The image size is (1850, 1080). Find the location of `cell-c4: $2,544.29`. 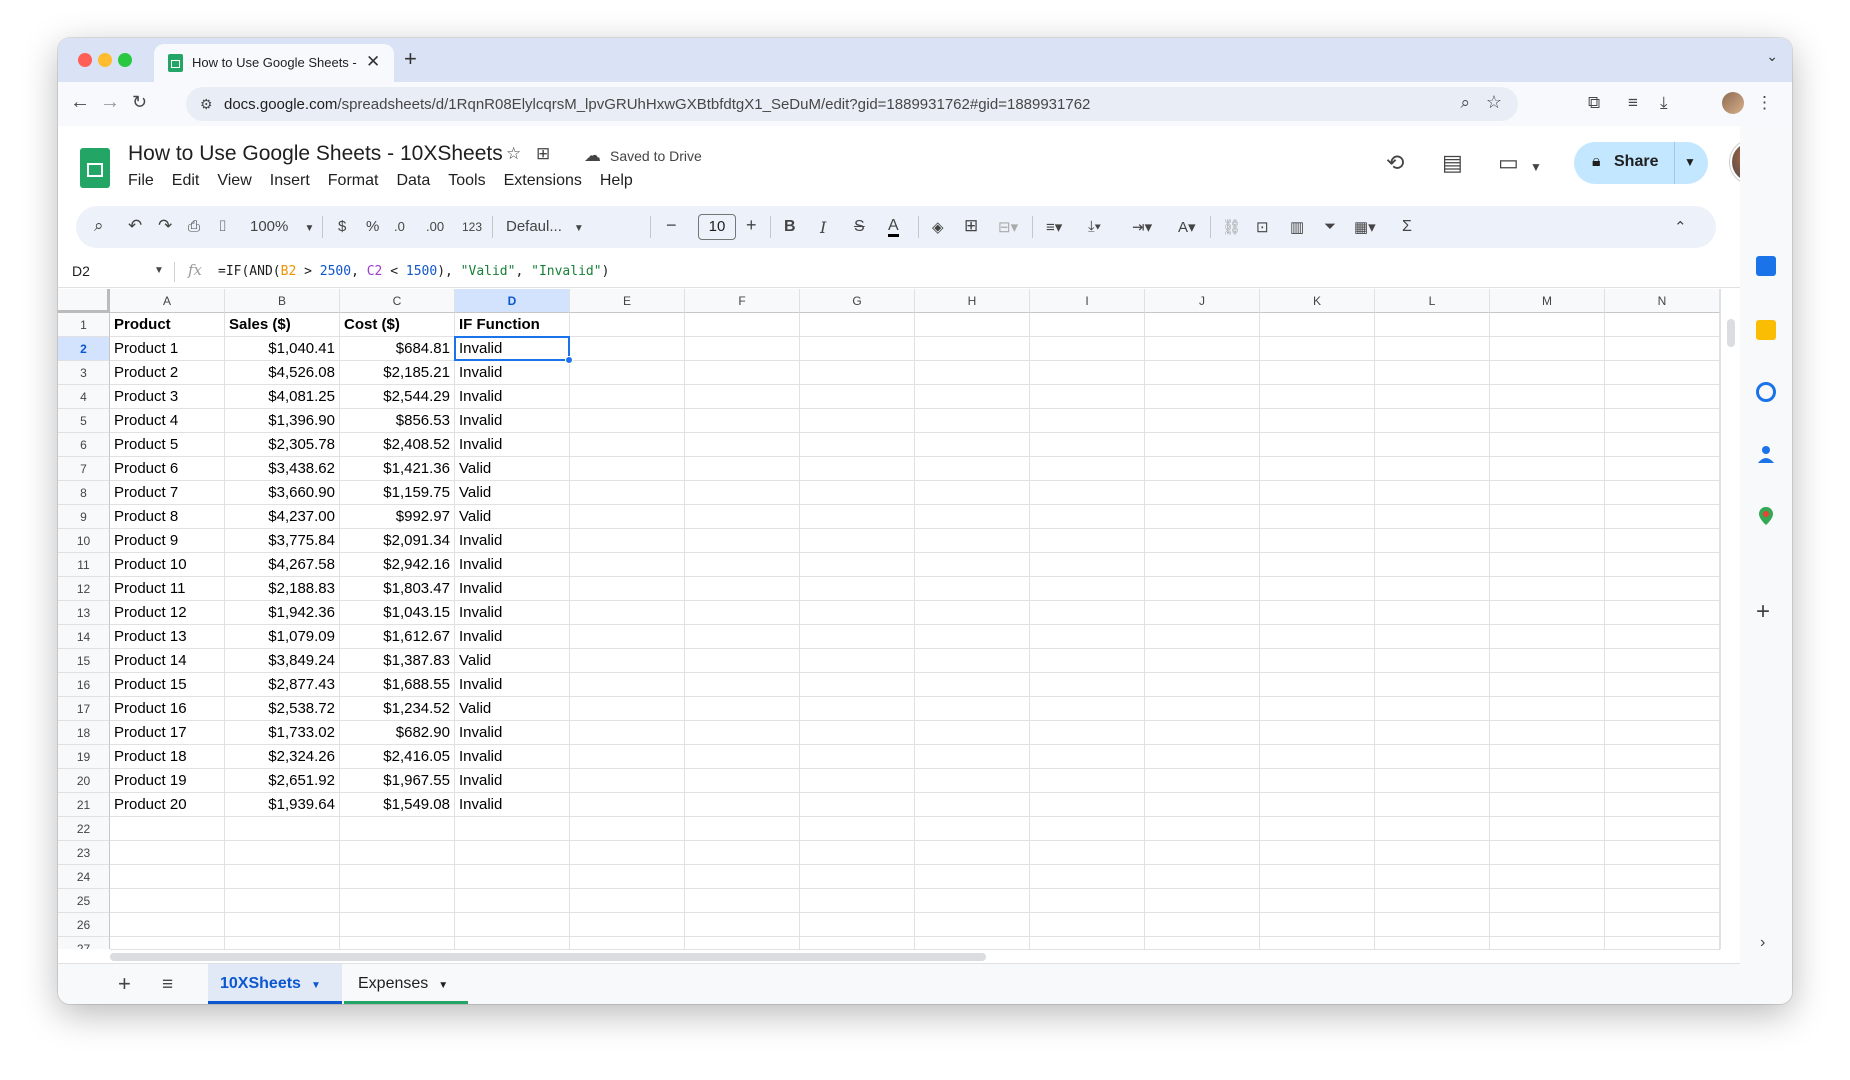

cell-c4: $2,544.29 is located at coordinates (397, 397).